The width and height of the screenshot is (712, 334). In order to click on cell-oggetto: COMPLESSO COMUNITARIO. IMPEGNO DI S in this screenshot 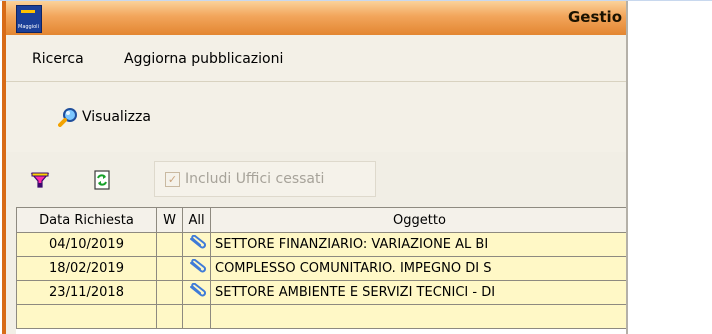, I will do `click(418, 268)`.